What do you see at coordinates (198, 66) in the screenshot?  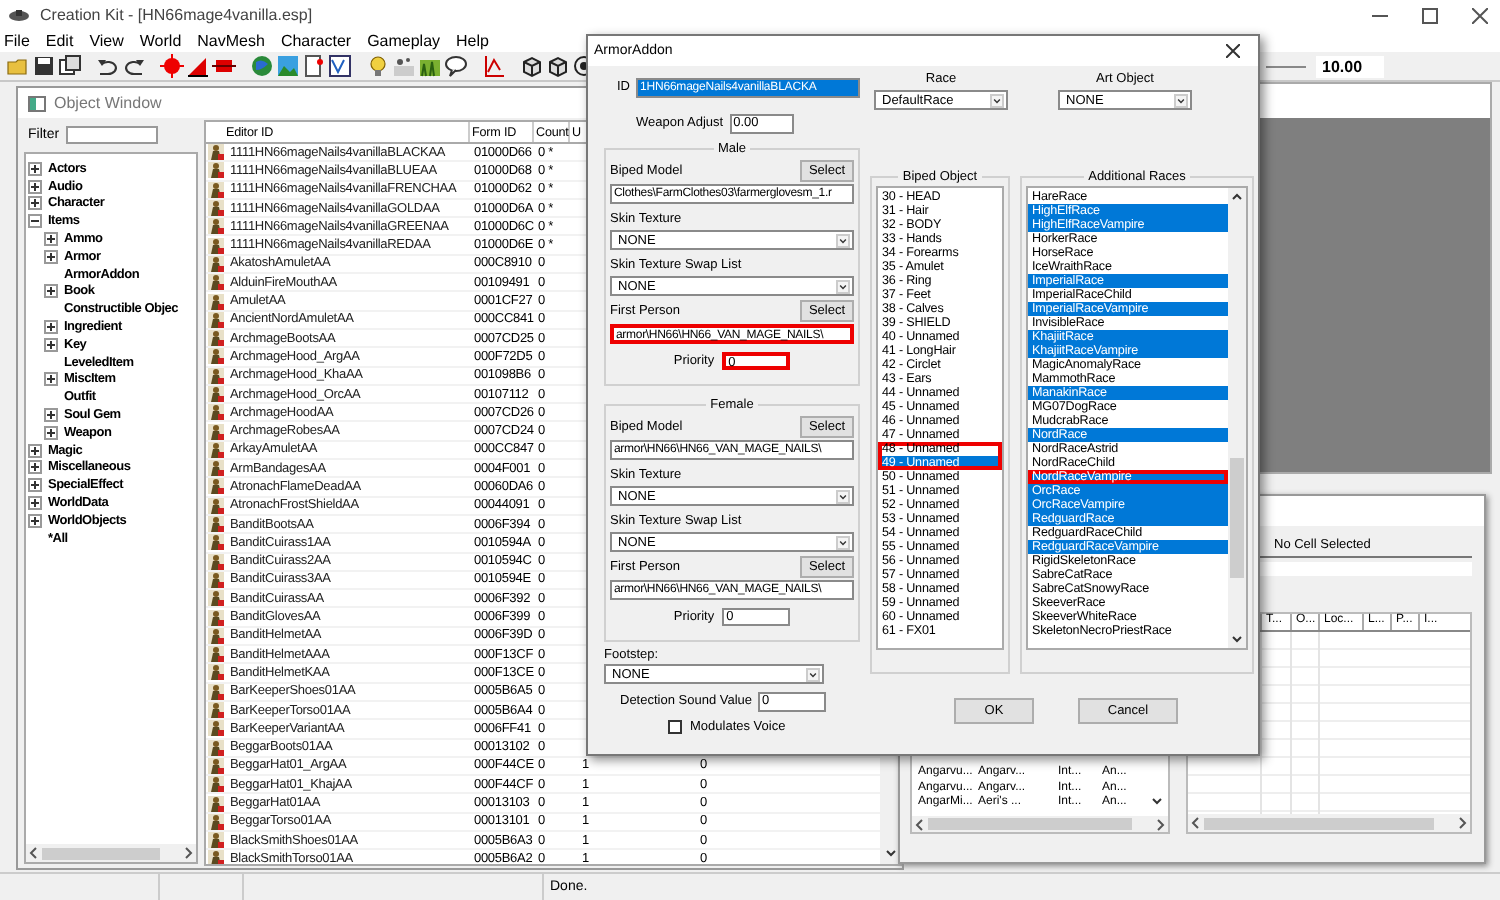 I see `triangle-icon` at bounding box center [198, 66].